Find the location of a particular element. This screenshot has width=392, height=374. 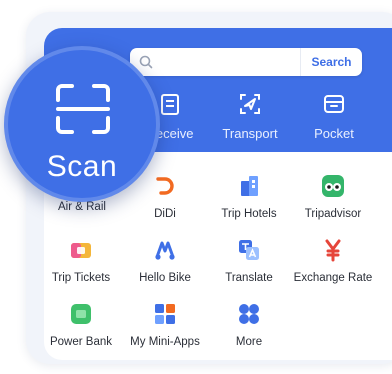

tripadvisor-icon is located at coordinates (333, 186).